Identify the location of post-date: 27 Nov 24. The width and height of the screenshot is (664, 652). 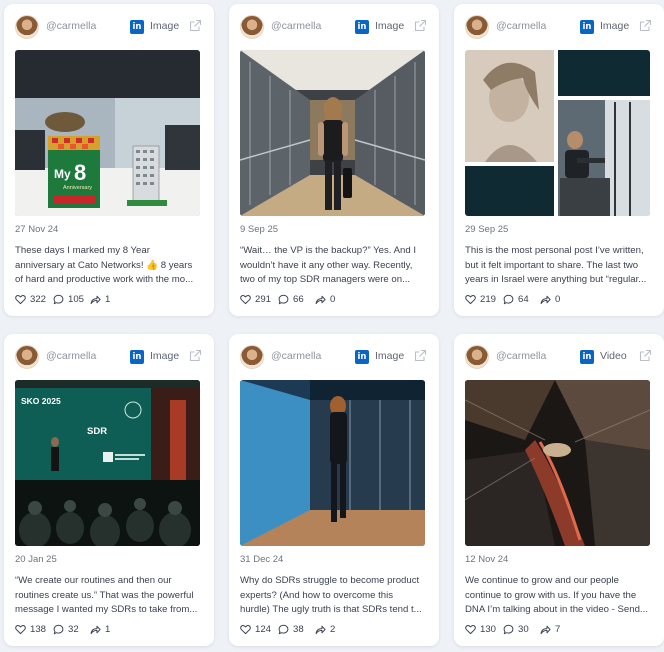
(37, 229).